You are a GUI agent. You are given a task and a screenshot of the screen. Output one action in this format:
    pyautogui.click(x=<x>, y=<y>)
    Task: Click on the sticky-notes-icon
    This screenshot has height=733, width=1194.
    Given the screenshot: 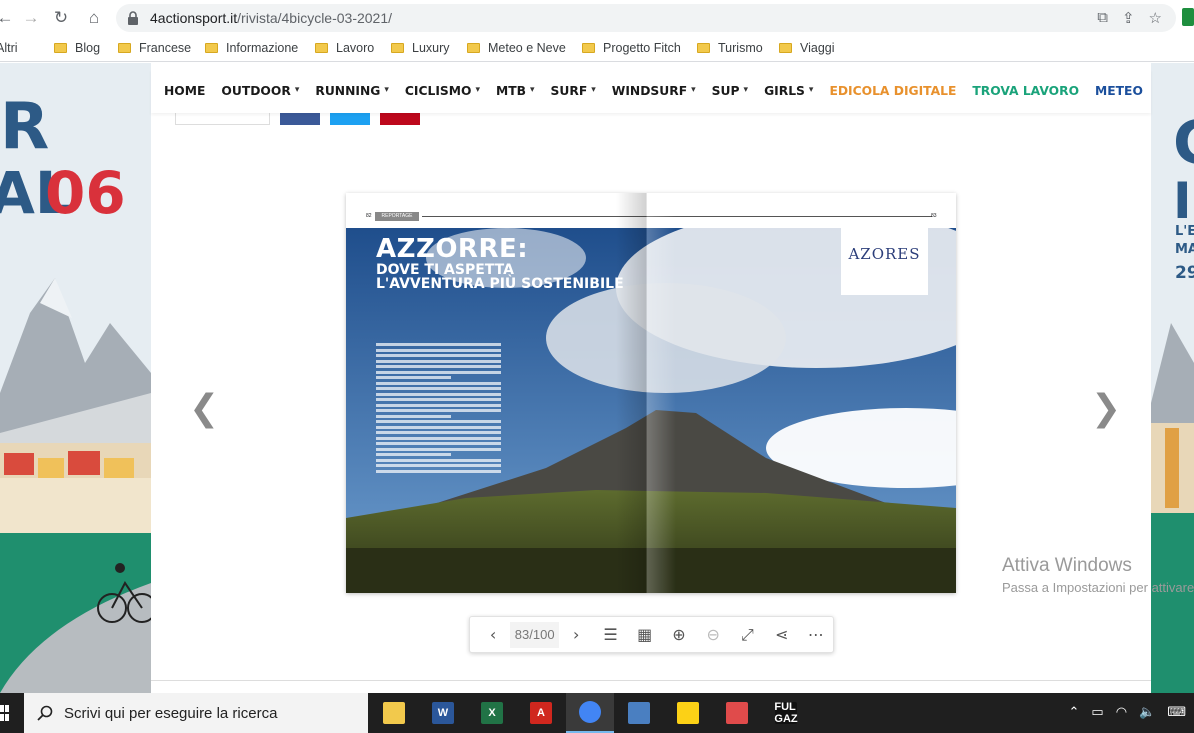 What is the action you would take?
    pyautogui.click(x=688, y=713)
    